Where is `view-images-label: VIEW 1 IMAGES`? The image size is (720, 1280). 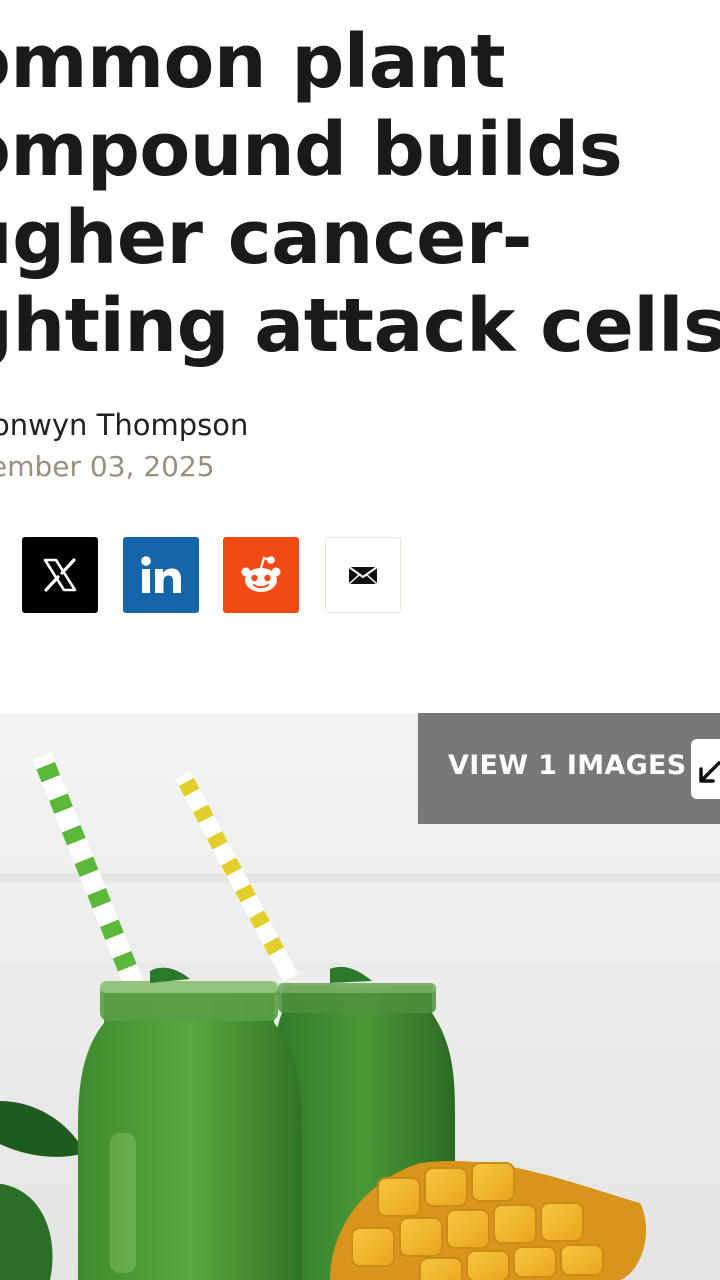 view-images-label: VIEW 1 IMAGES is located at coordinates (567, 765).